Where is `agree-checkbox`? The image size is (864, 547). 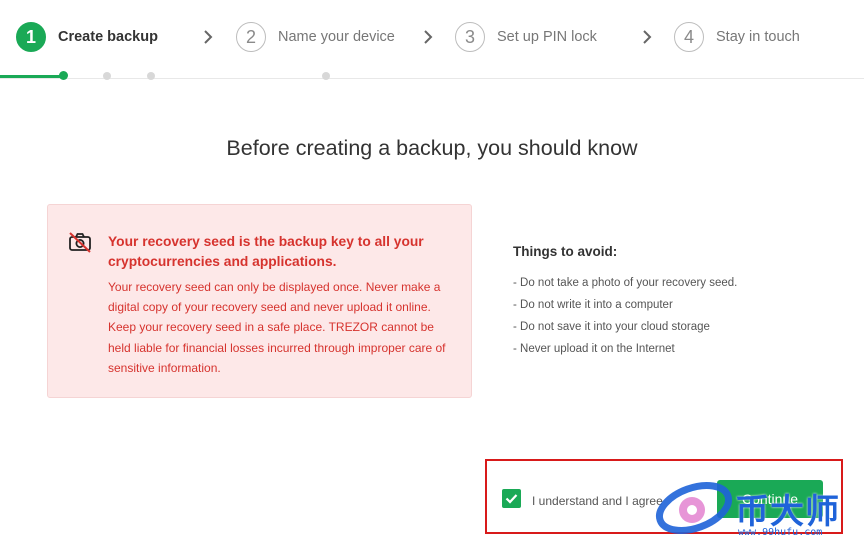
agree-checkbox is located at coordinates (511, 498).